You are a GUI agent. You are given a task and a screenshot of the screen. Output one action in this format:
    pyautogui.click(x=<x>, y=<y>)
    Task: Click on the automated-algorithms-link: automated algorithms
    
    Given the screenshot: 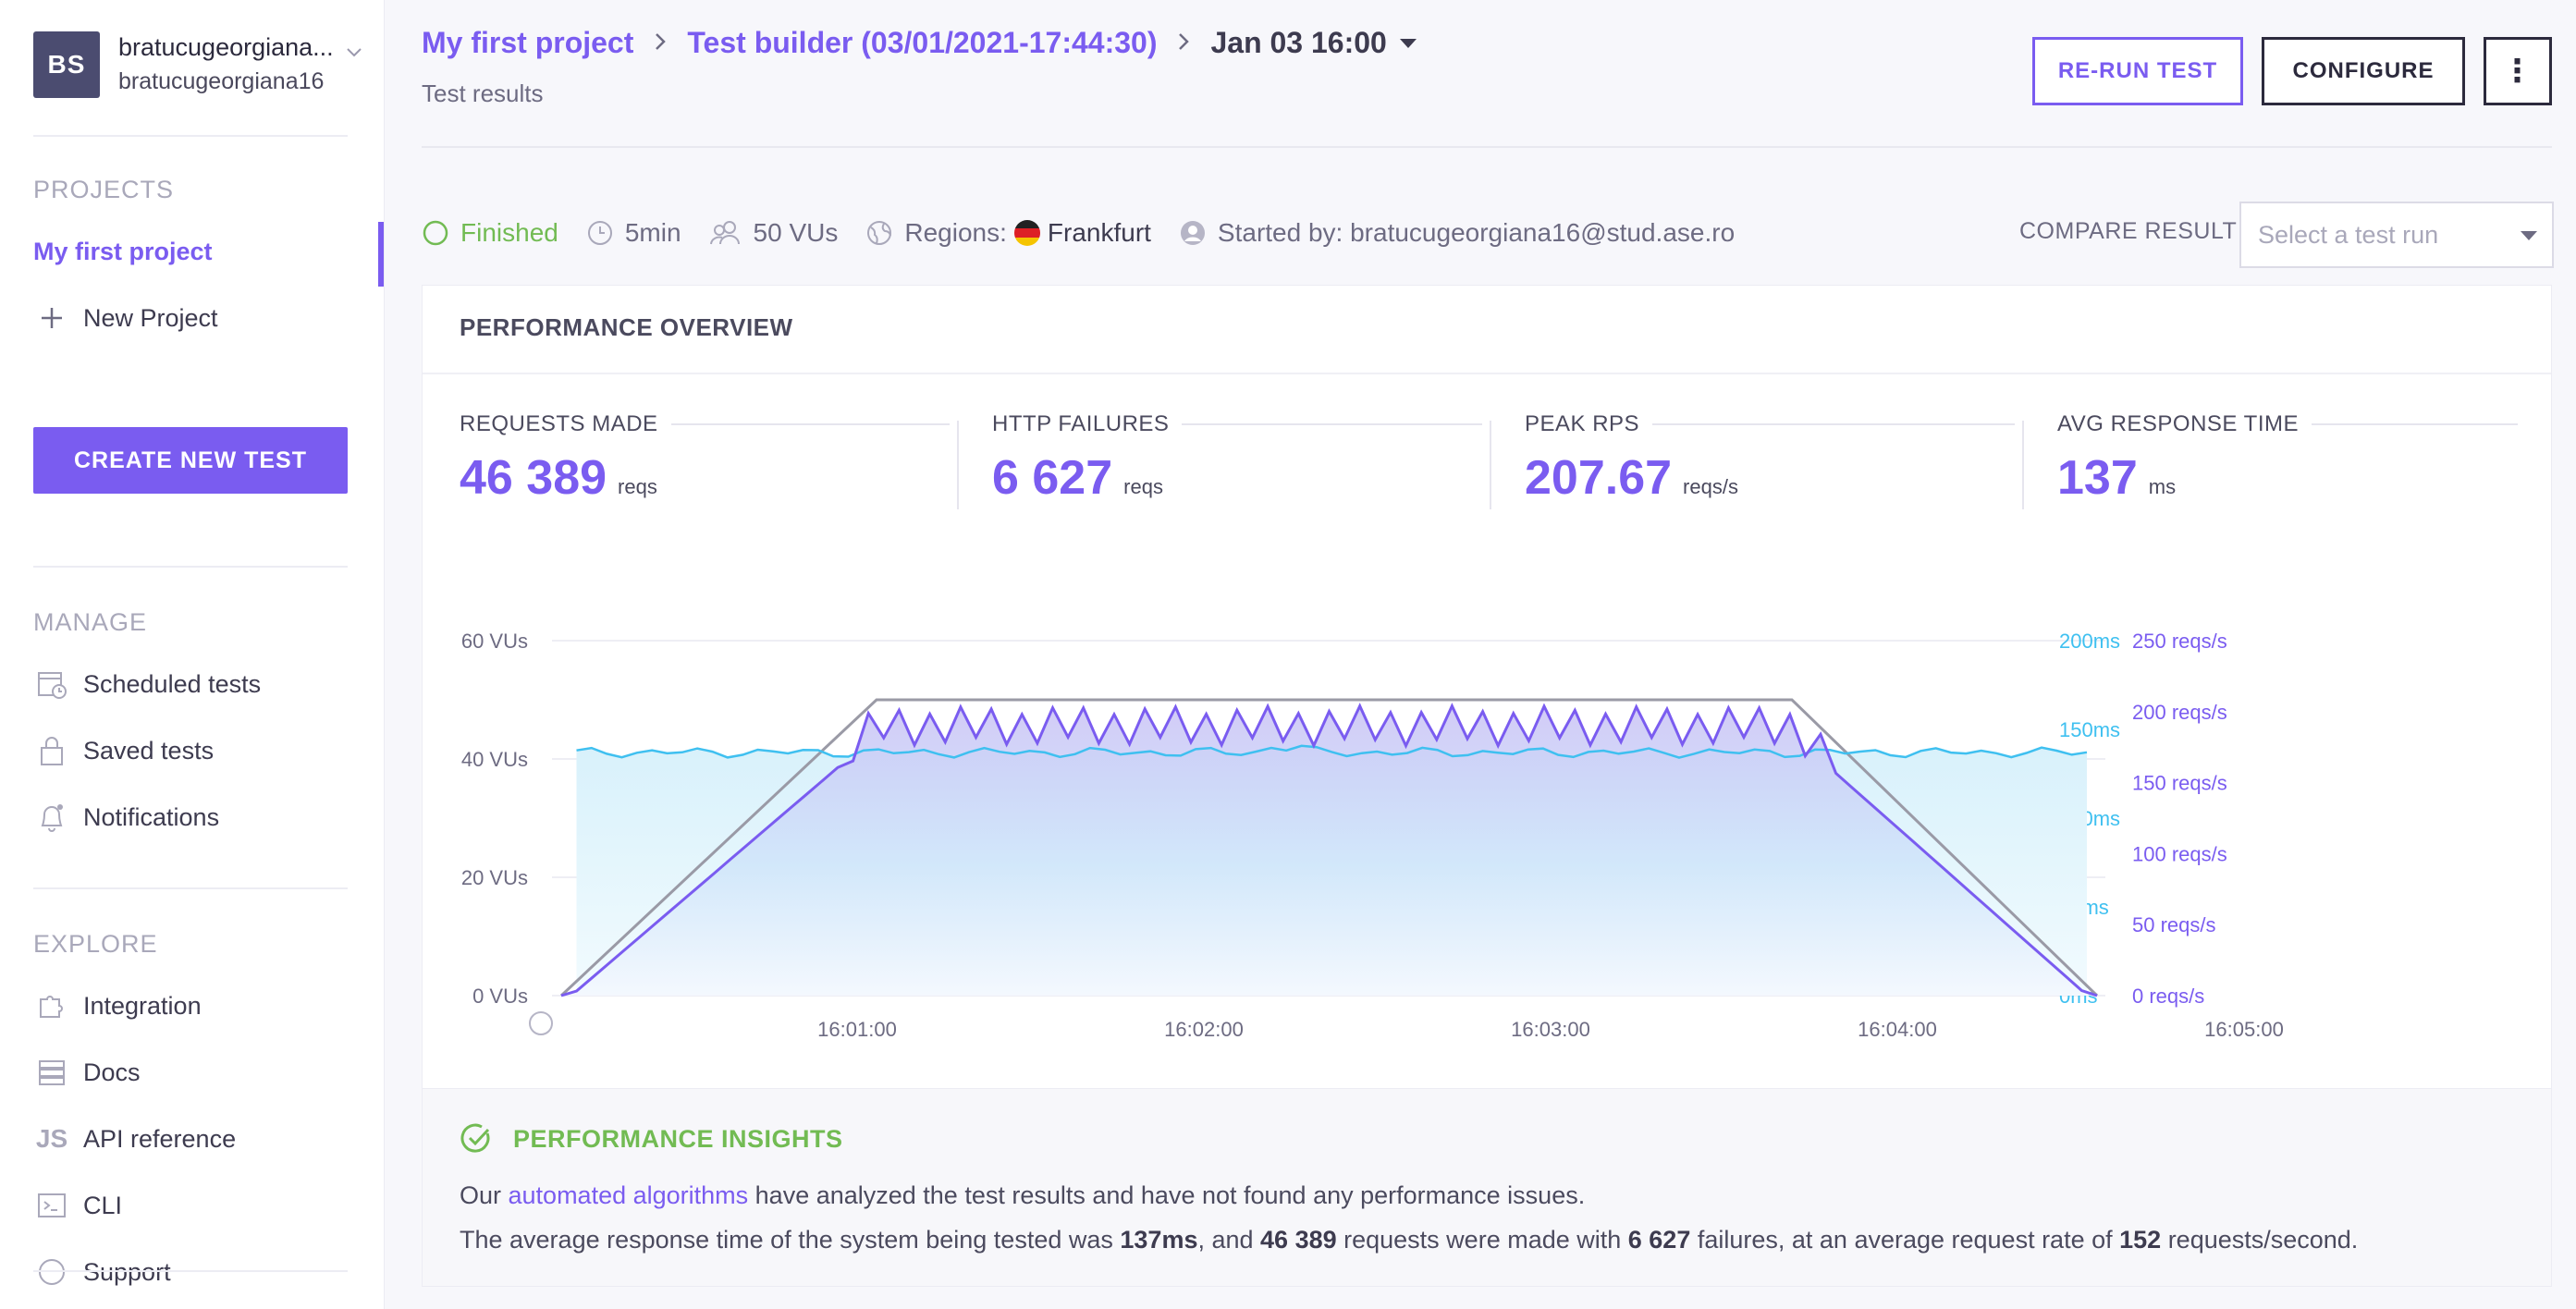 What is the action you would take?
    pyautogui.click(x=629, y=1195)
    